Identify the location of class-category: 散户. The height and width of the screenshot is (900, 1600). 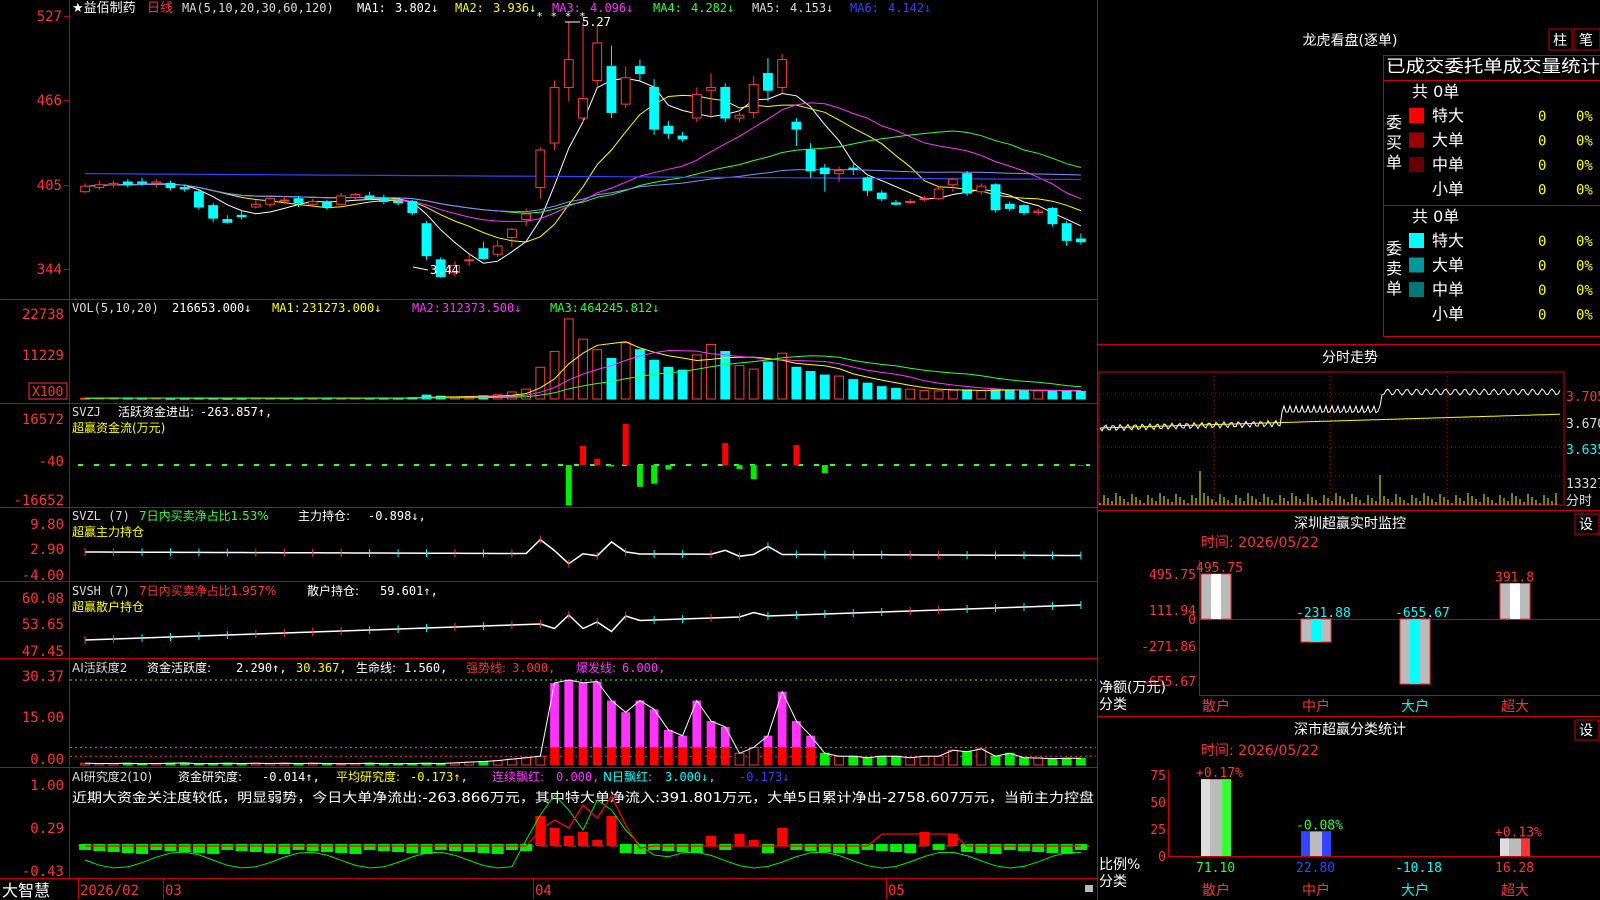
(1216, 890).